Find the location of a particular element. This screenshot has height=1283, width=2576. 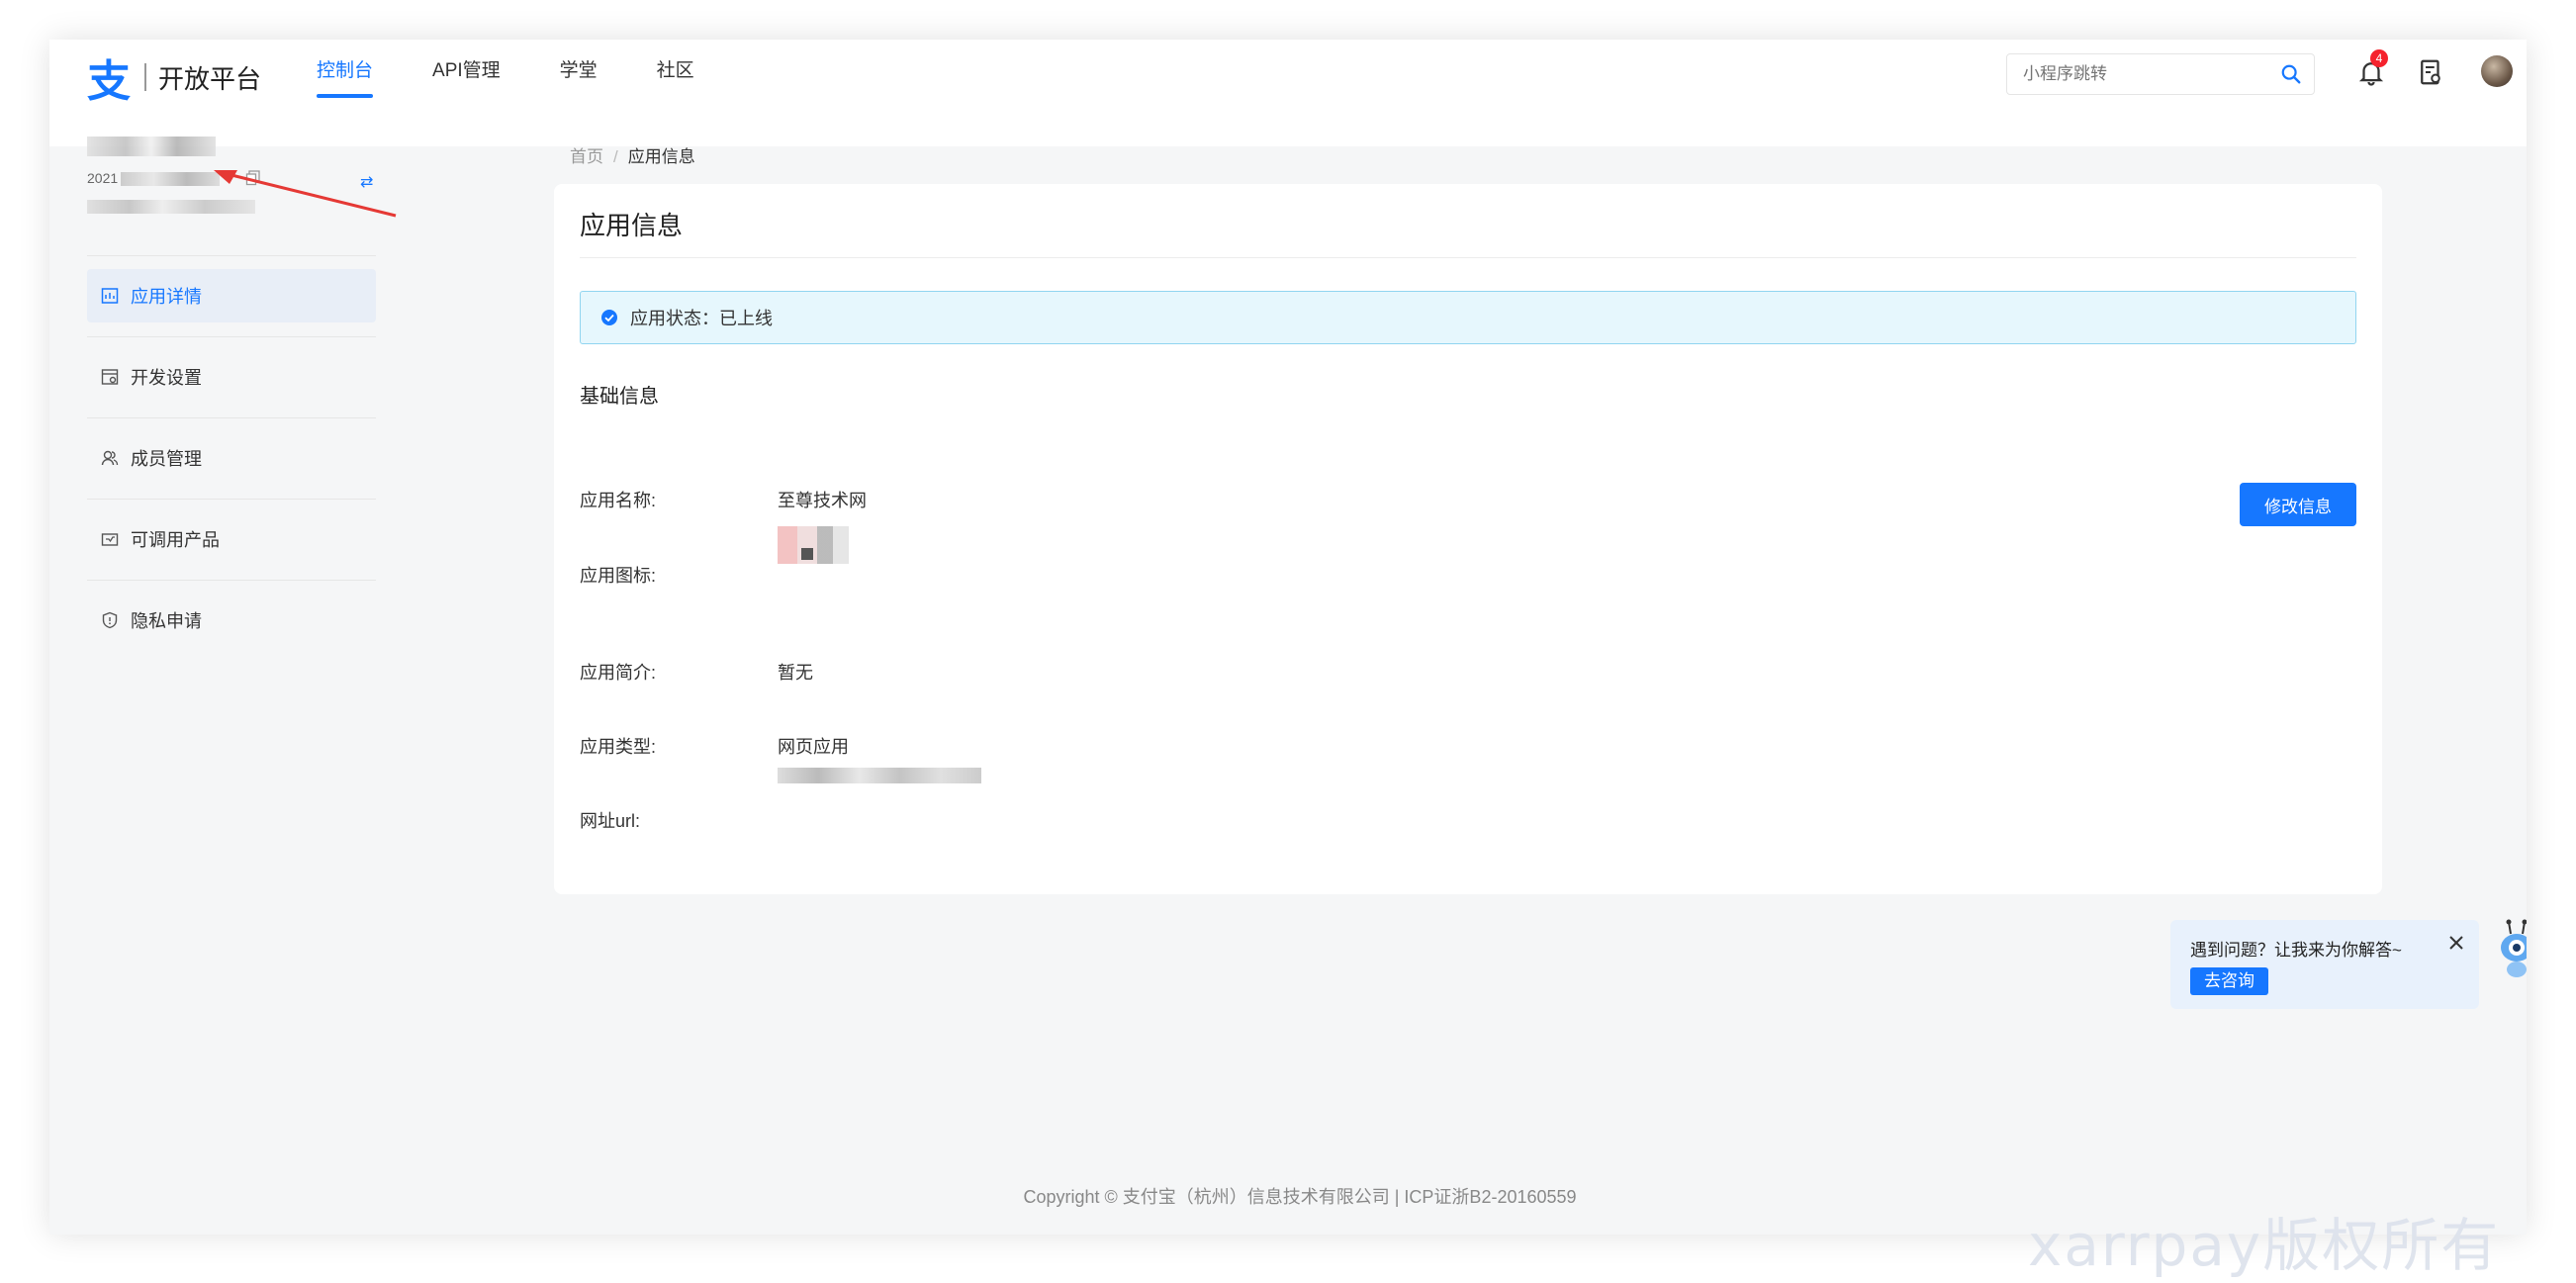

dev-settings-icon is located at coordinates (110, 377).